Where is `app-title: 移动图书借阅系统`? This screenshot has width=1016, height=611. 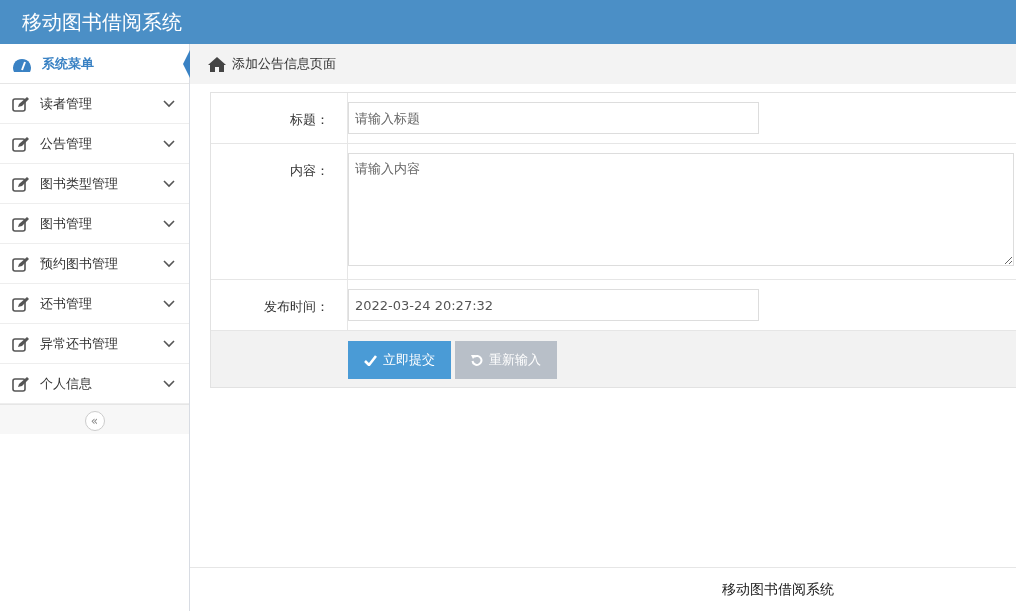 app-title: 移动图书借阅系统 is located at coordinates (102, 22).